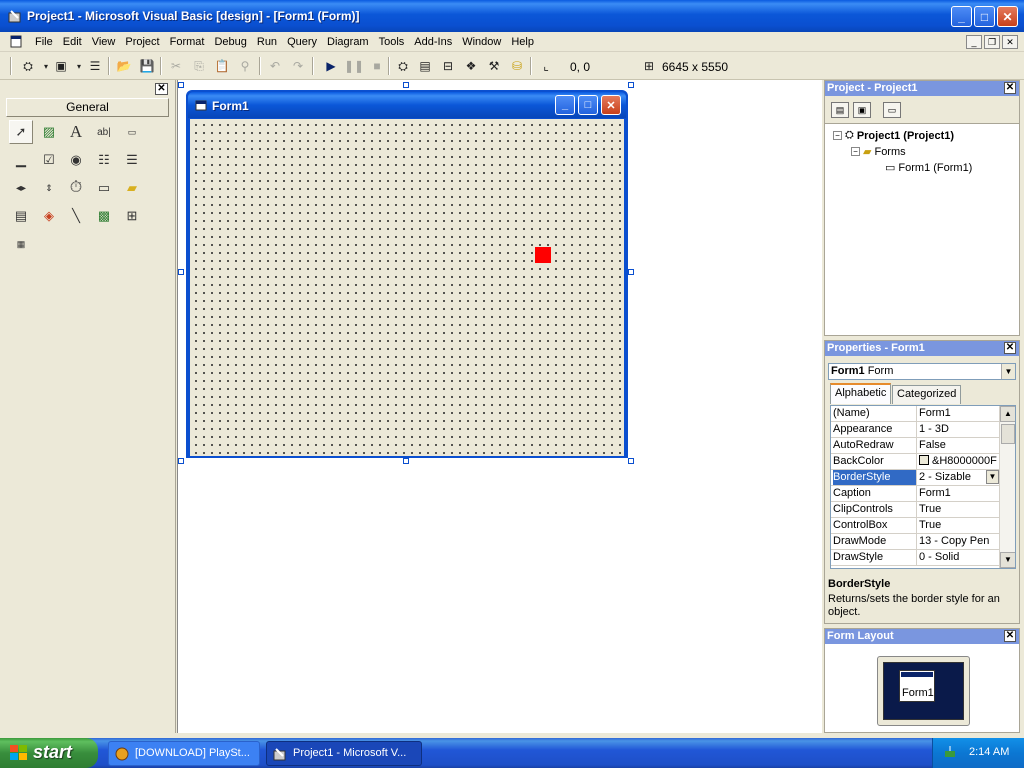  Describe the element at coordinates (862, 110) in the screenshot. I see `view-object-icon: ▣` at that location.